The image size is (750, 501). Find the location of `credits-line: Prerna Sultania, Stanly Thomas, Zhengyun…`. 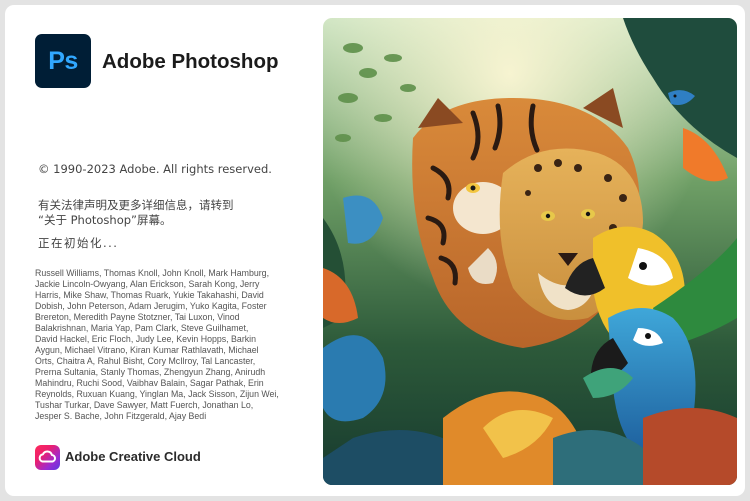

credits-line: Prerna Sultania, Stanly Thomas, Zhengyun… is located at coordinates (150, 372).